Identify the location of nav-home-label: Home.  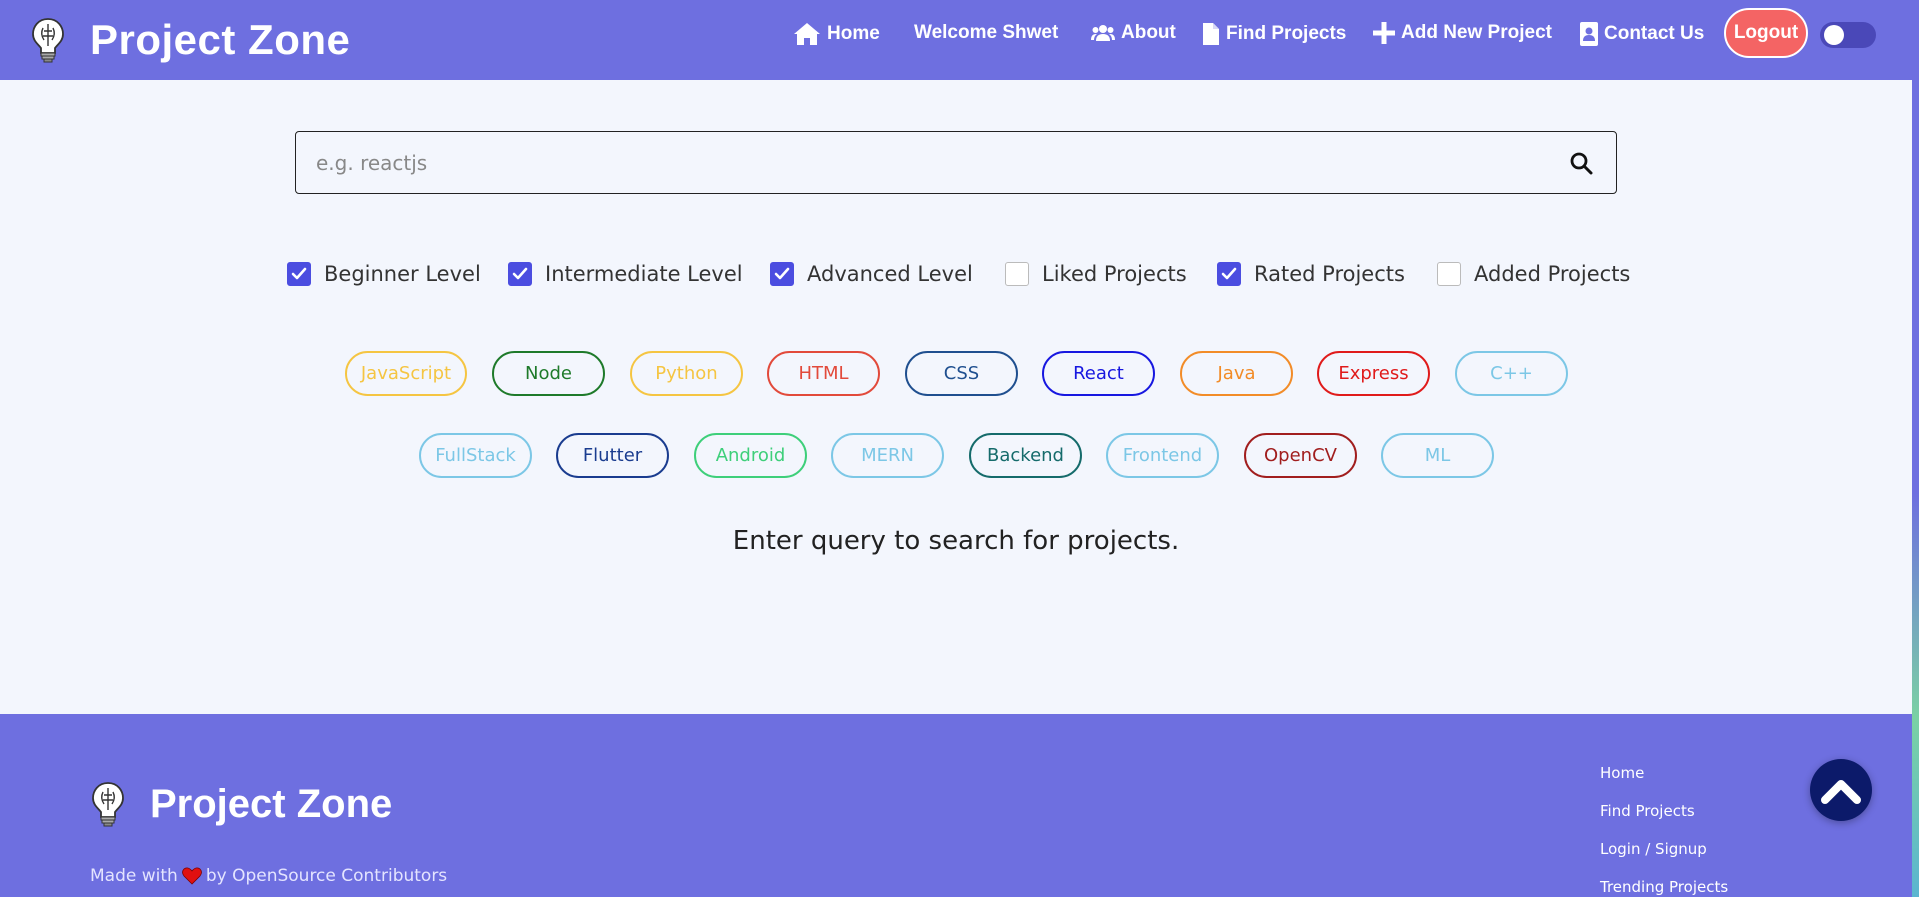
(853, 33).